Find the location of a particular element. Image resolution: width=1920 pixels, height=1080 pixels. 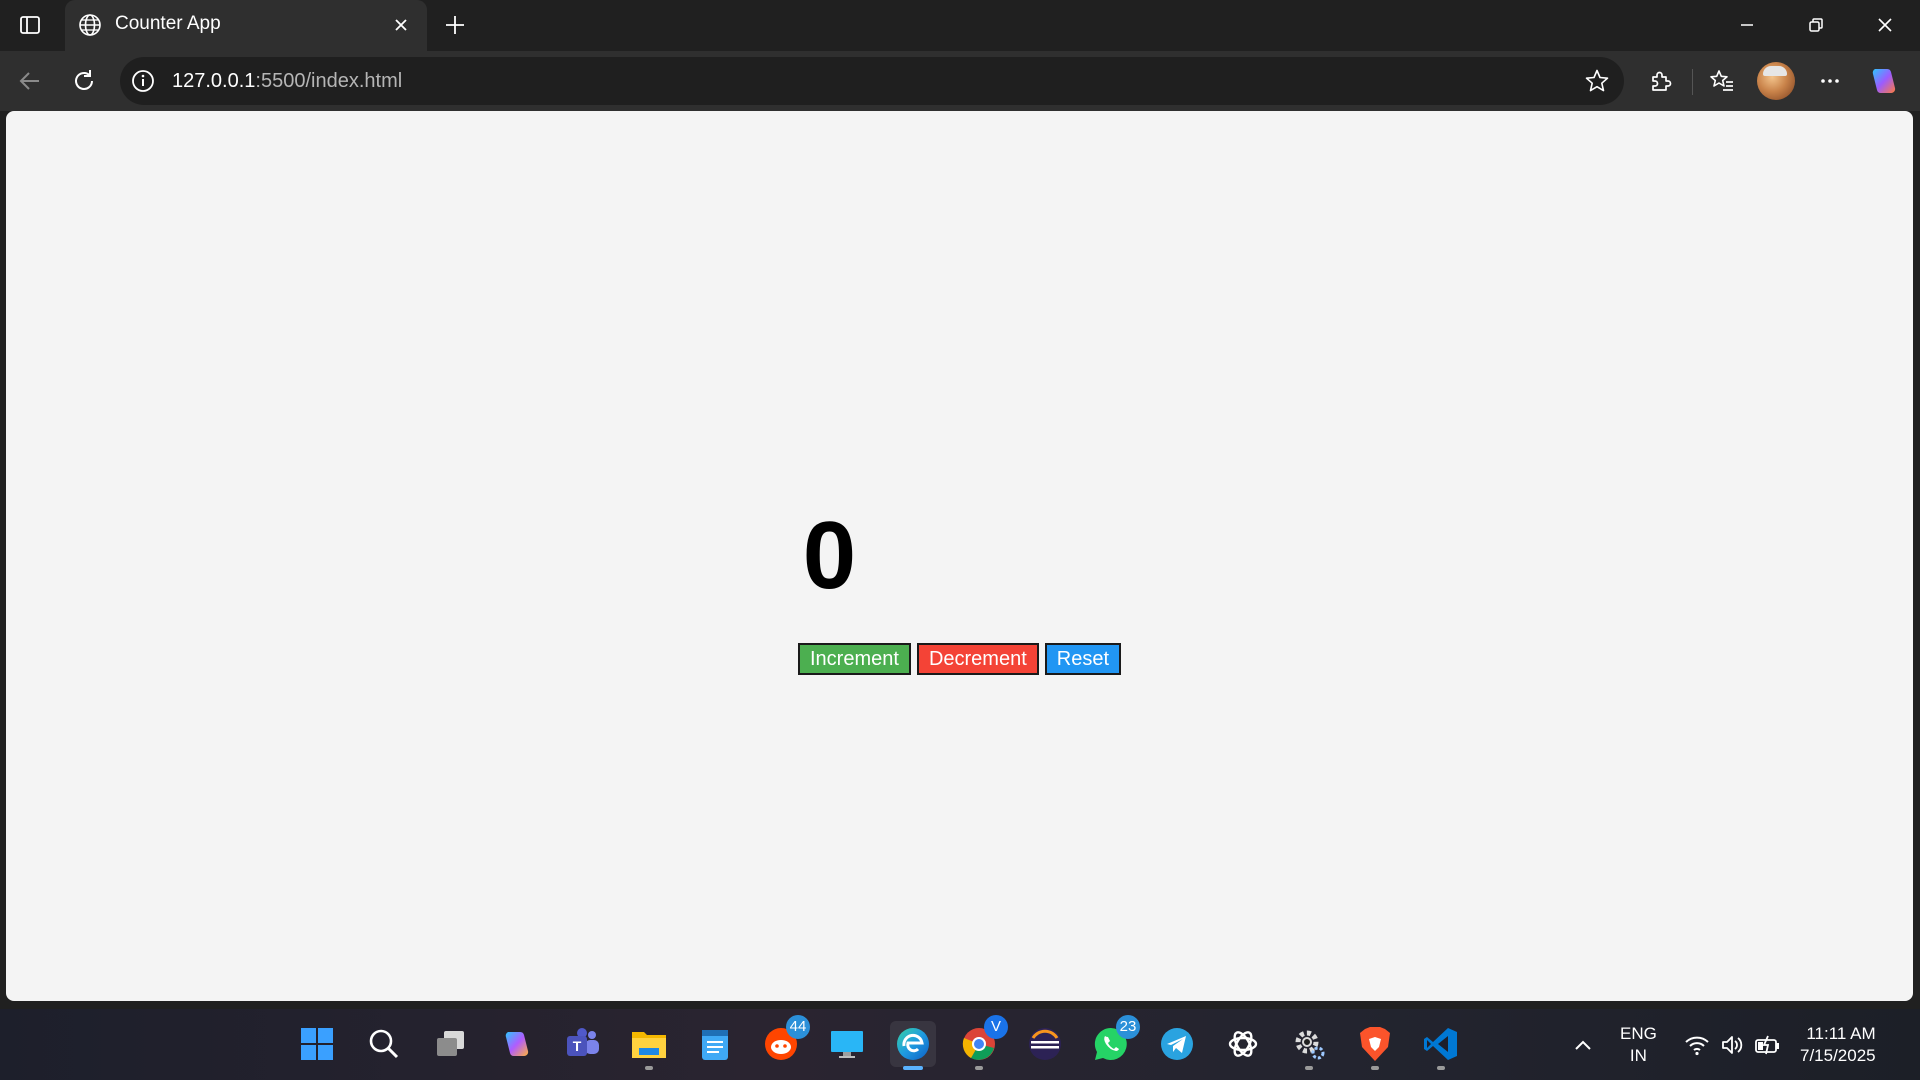

taskbar-file-explorer is located at coordinates (649, 1045).